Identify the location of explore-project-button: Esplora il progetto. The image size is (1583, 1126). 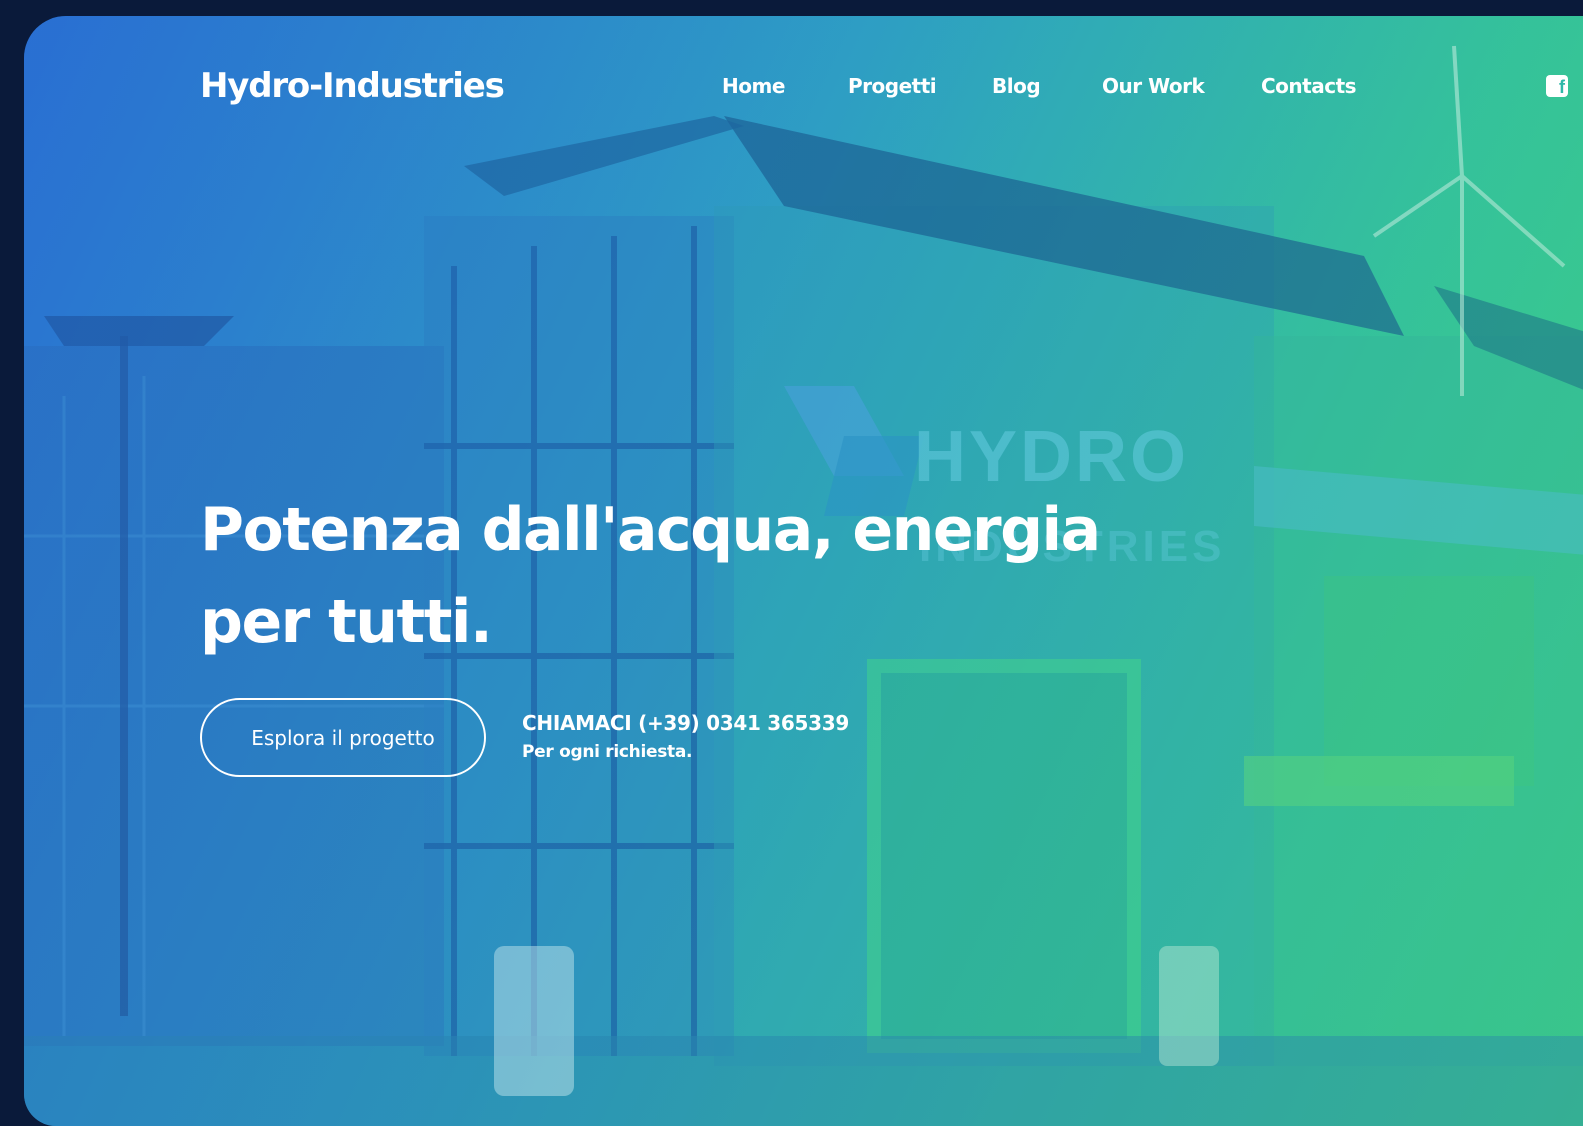
(343, 737).